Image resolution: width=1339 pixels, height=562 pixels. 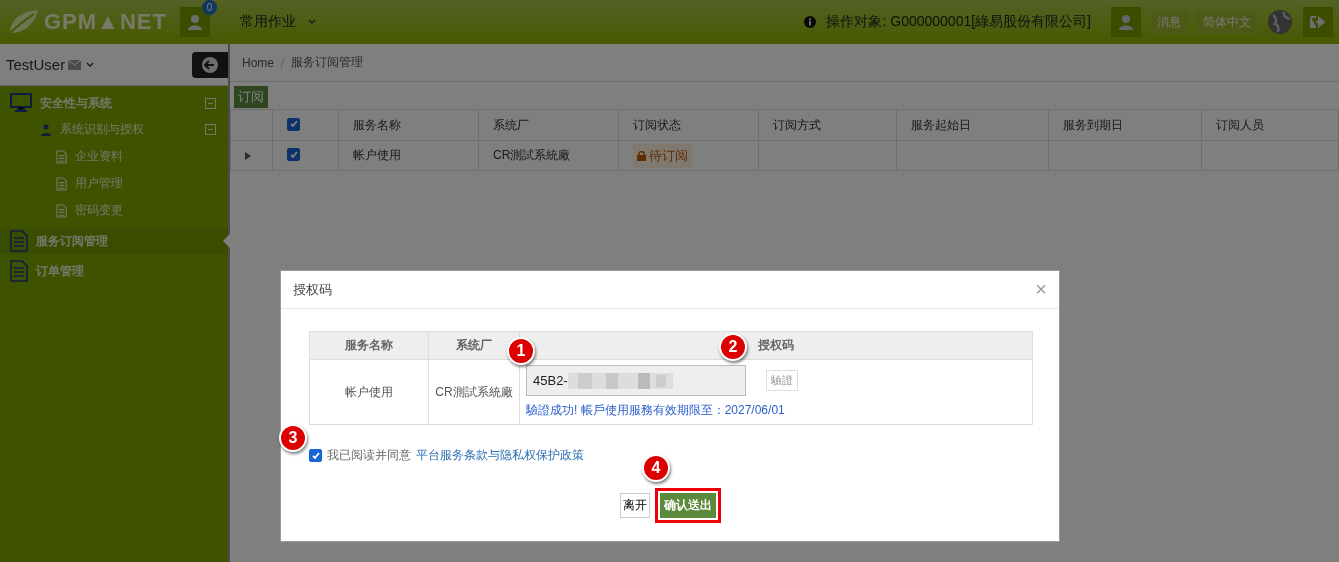 What do you see at coordinates (1169, 22) in the screenshot?
I see `messages-button: 消息` at bounding box center [1169, 22].